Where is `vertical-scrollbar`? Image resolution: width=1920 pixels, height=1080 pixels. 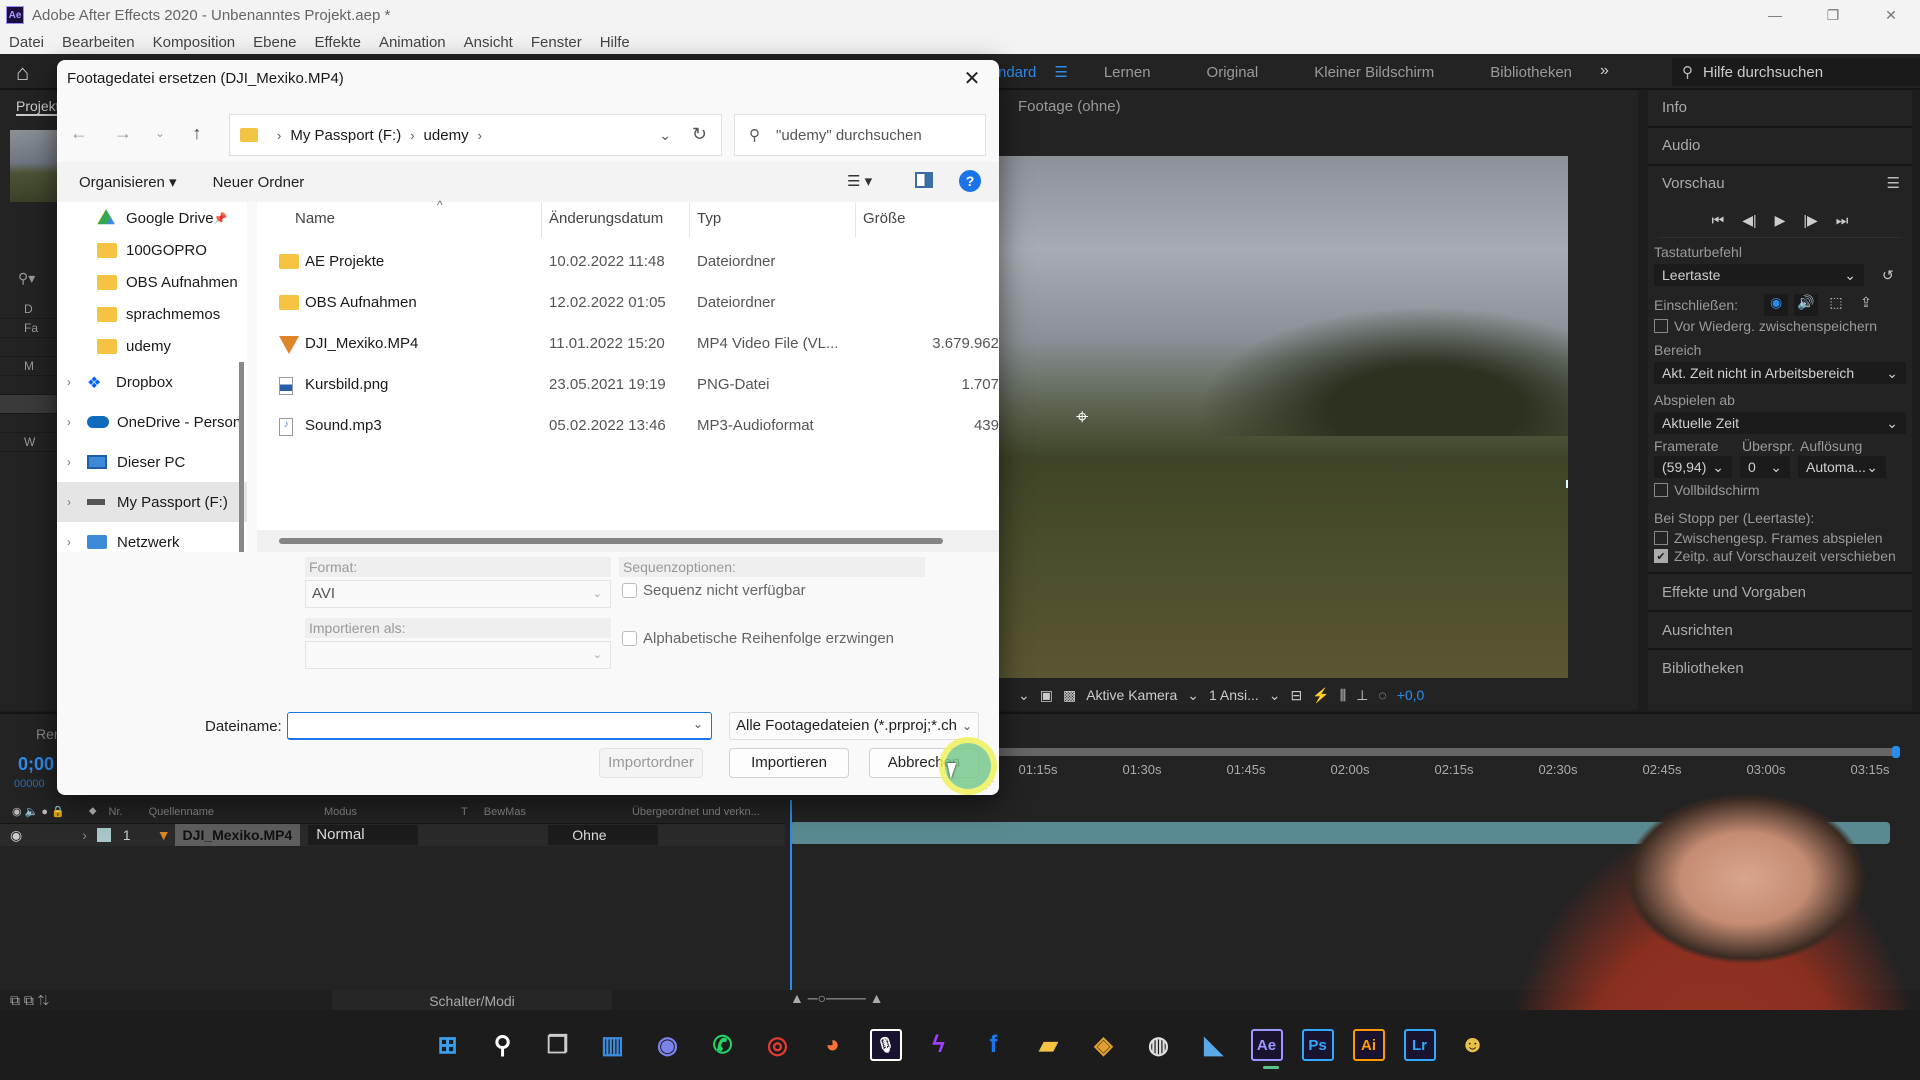
vertical-scrollbar is located at coordinates (241, 457).